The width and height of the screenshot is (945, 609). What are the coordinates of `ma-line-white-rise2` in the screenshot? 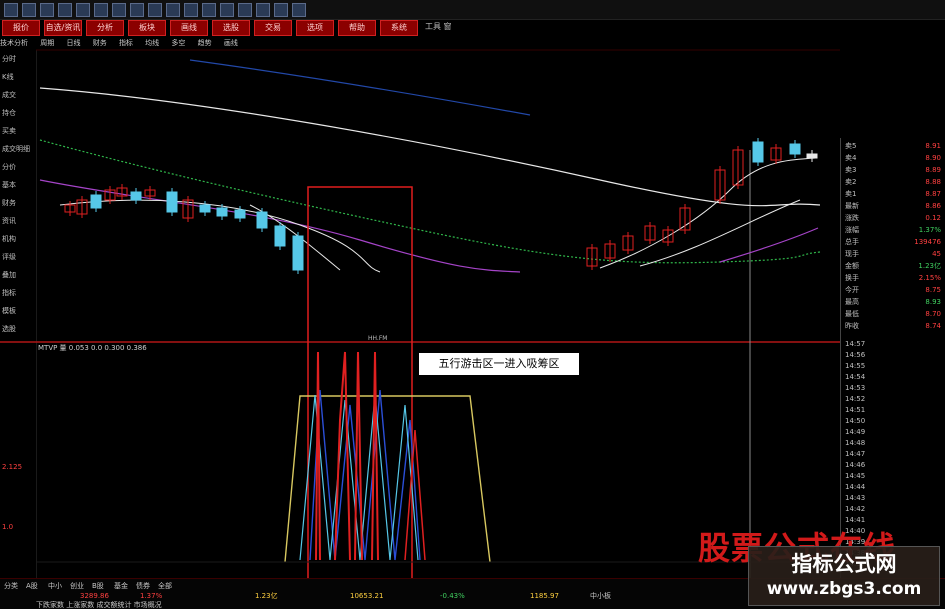 It's located at (720, 233).